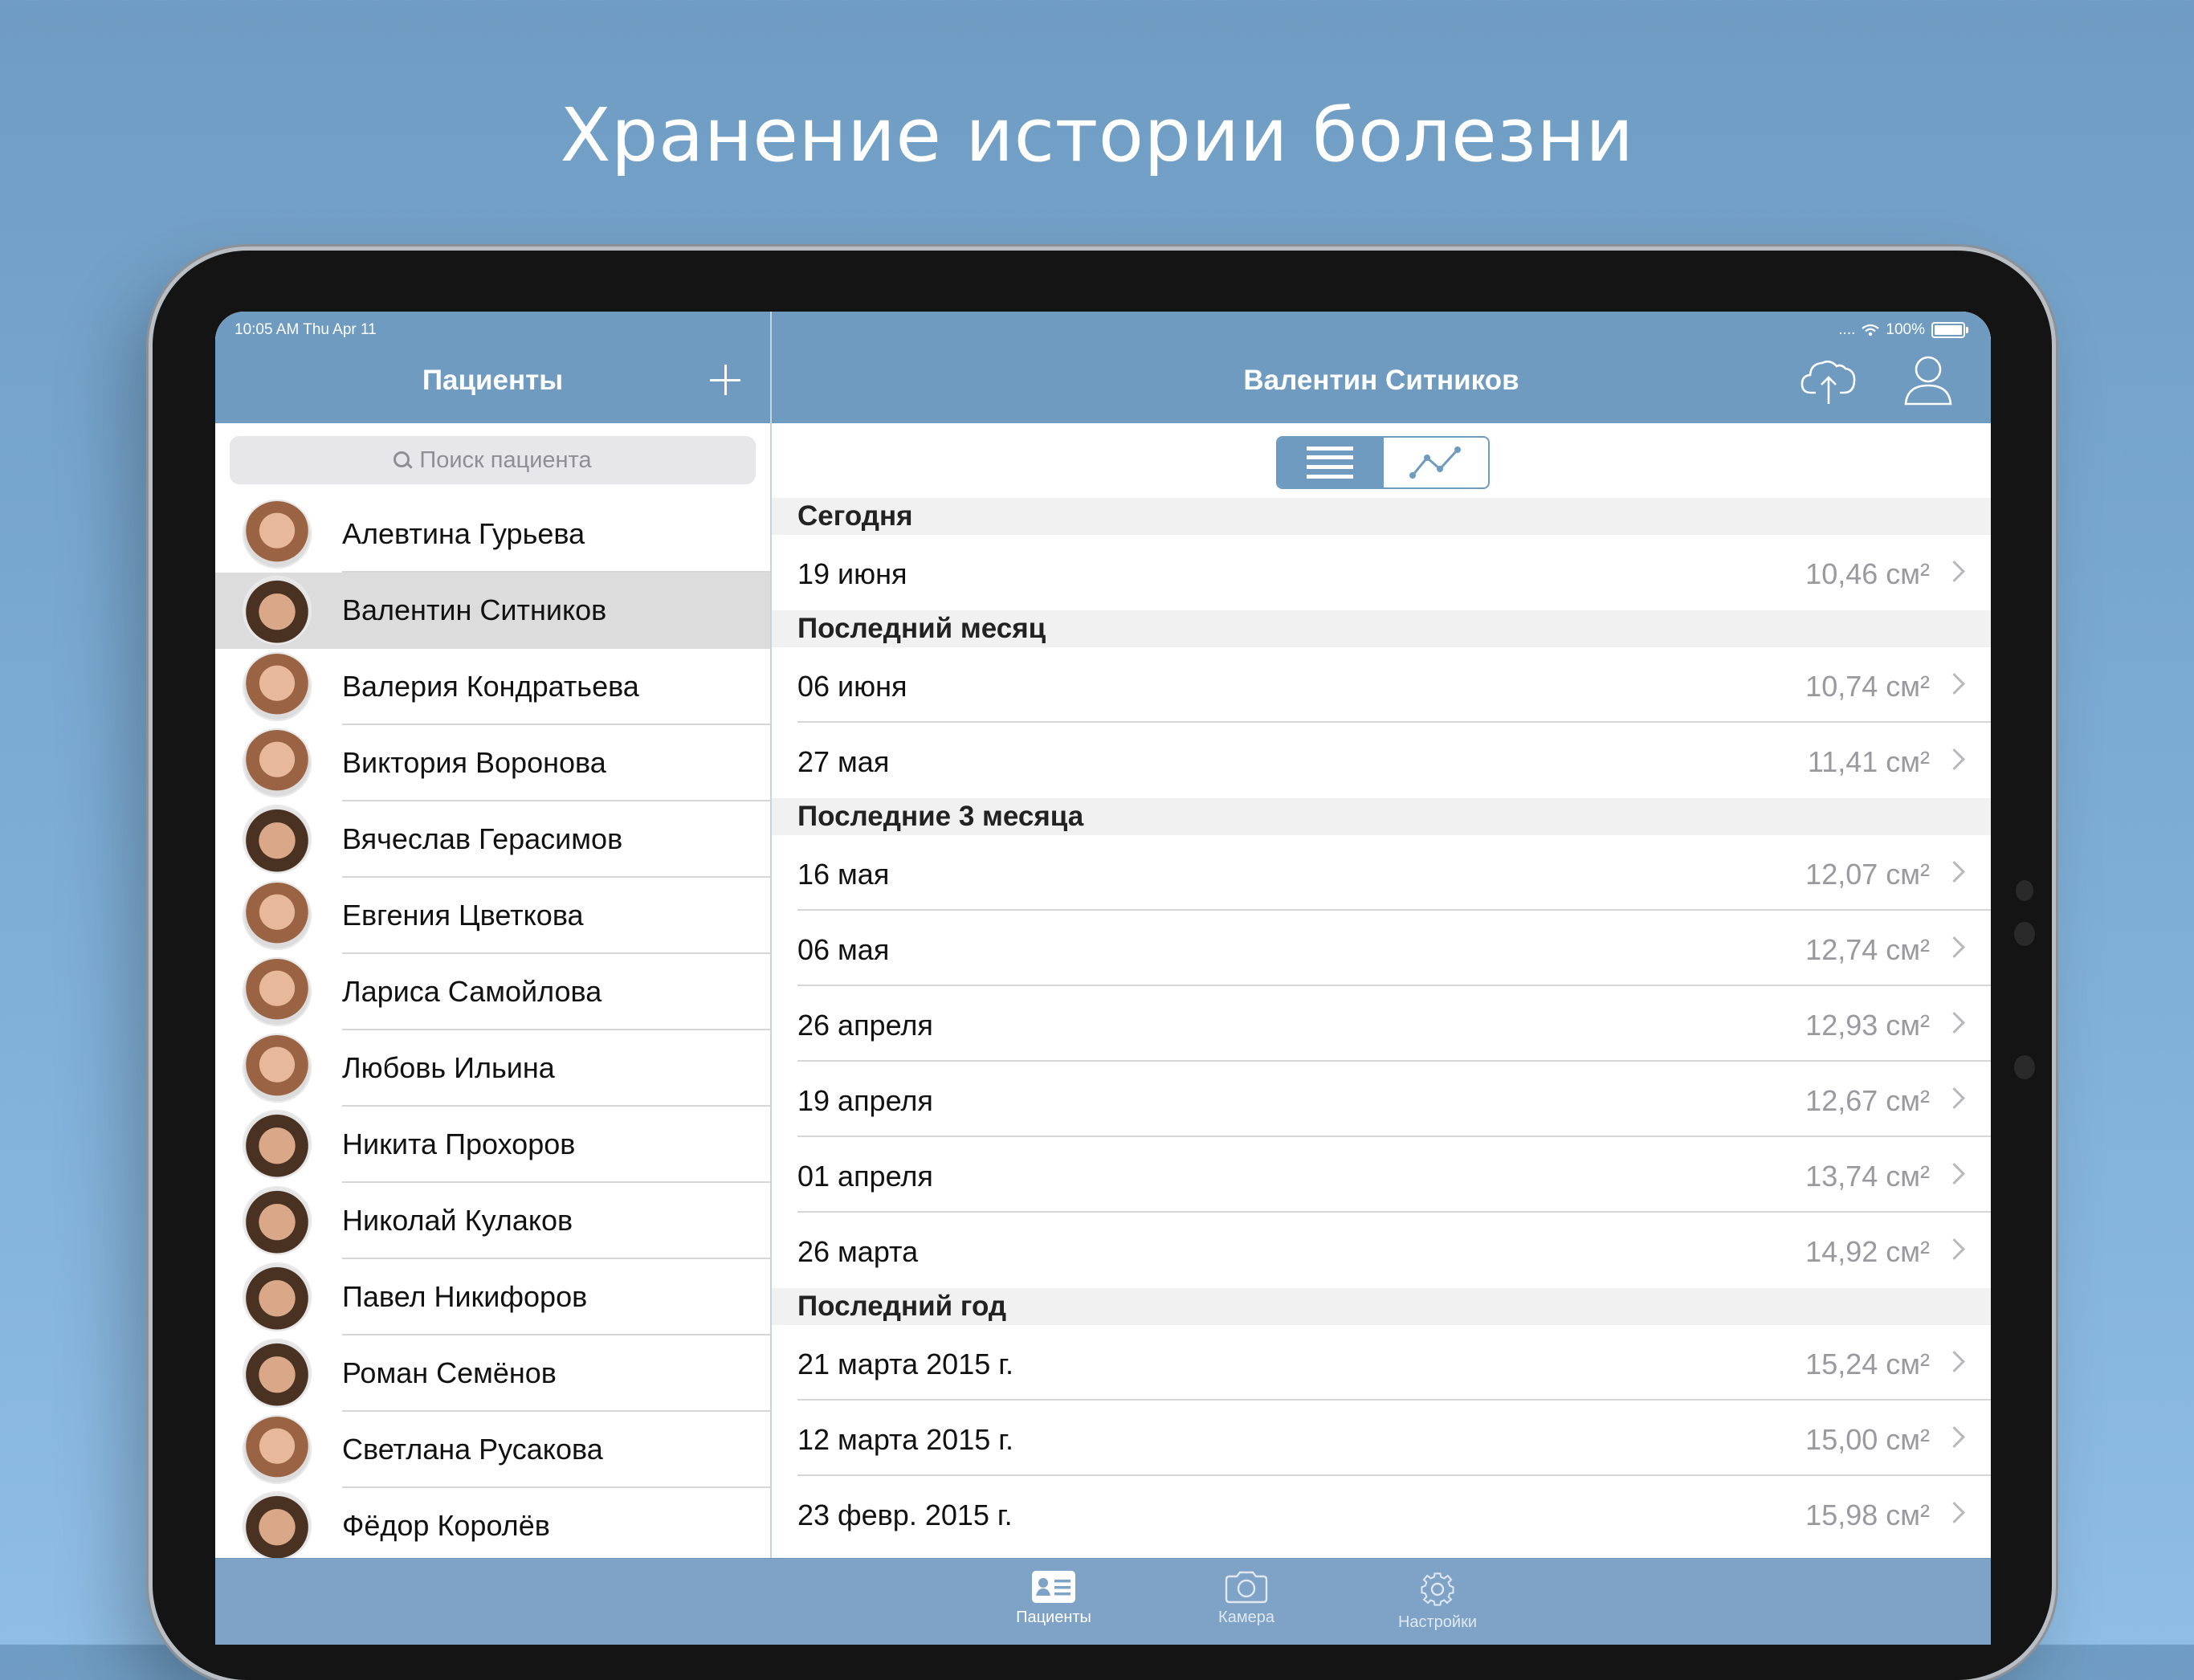  I want to click on patient-row: Фёдор Королёв, so click(492, 1526).